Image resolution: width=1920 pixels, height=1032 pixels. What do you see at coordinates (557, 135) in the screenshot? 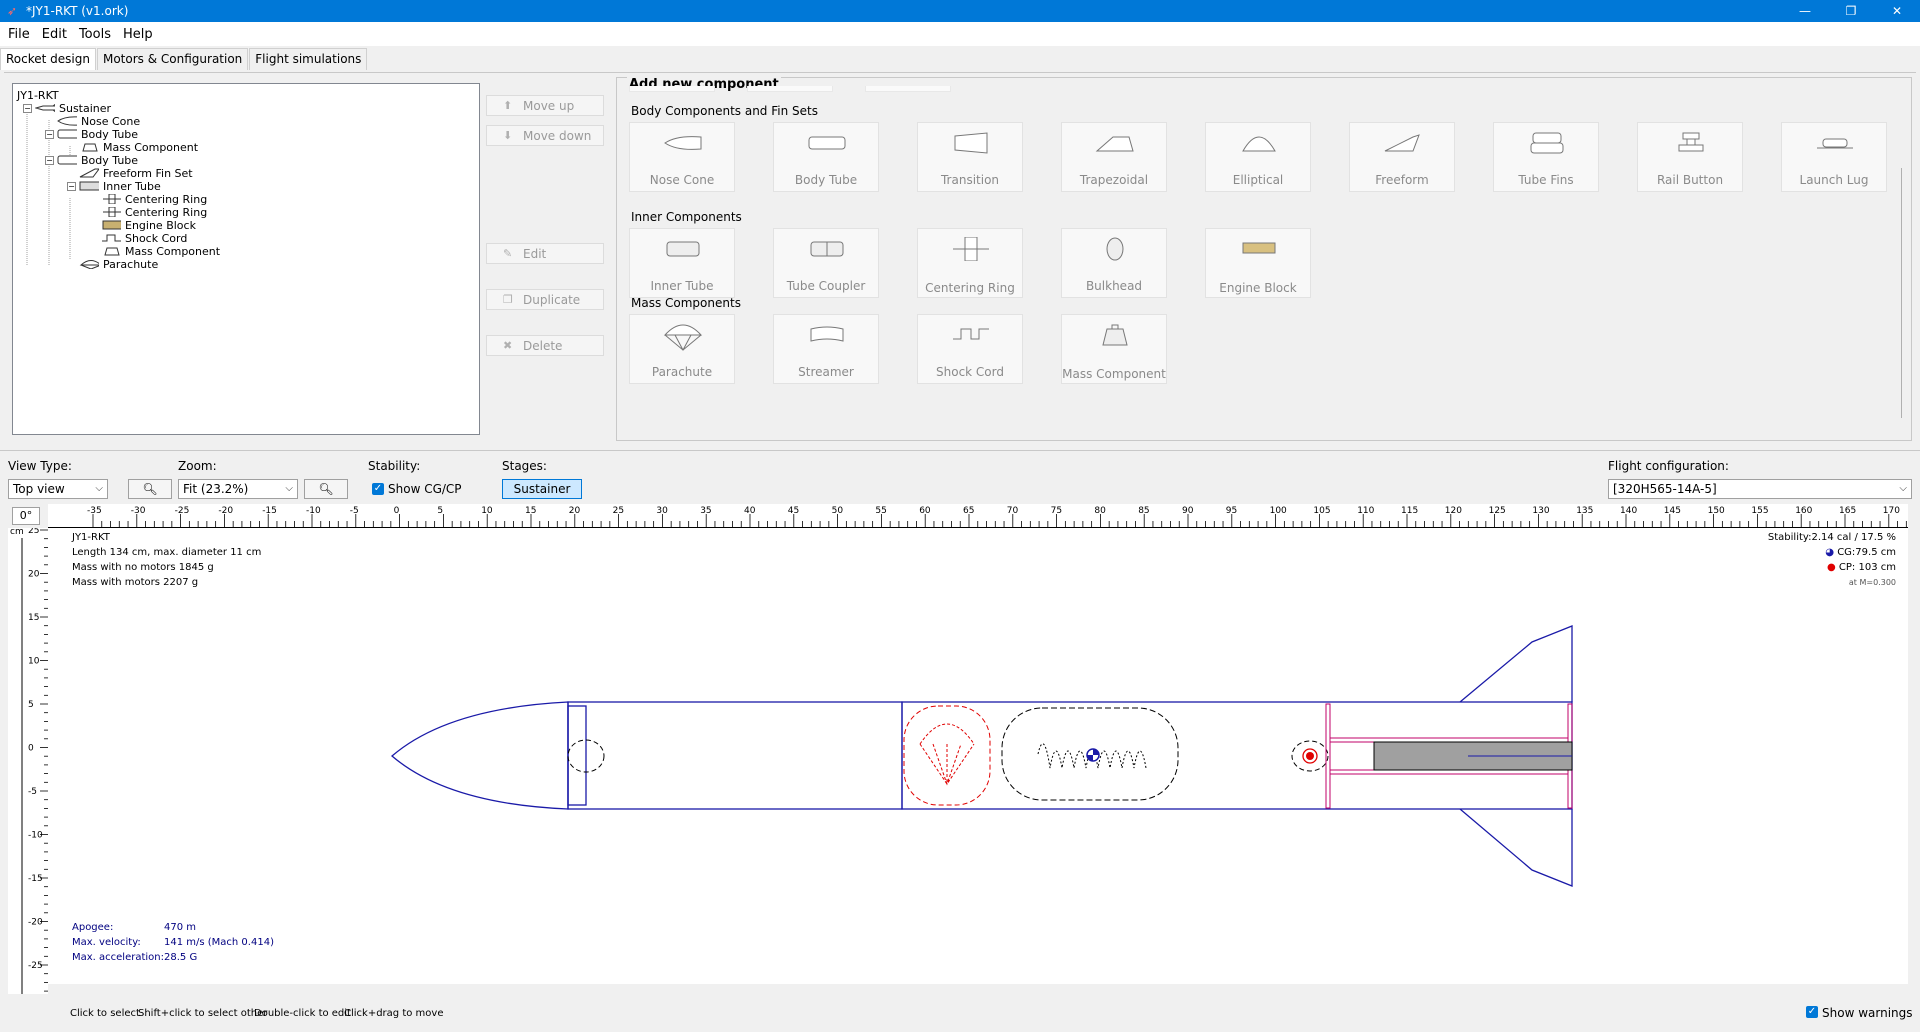
I see `button-label: Move down` at bounding box center [557, 135].